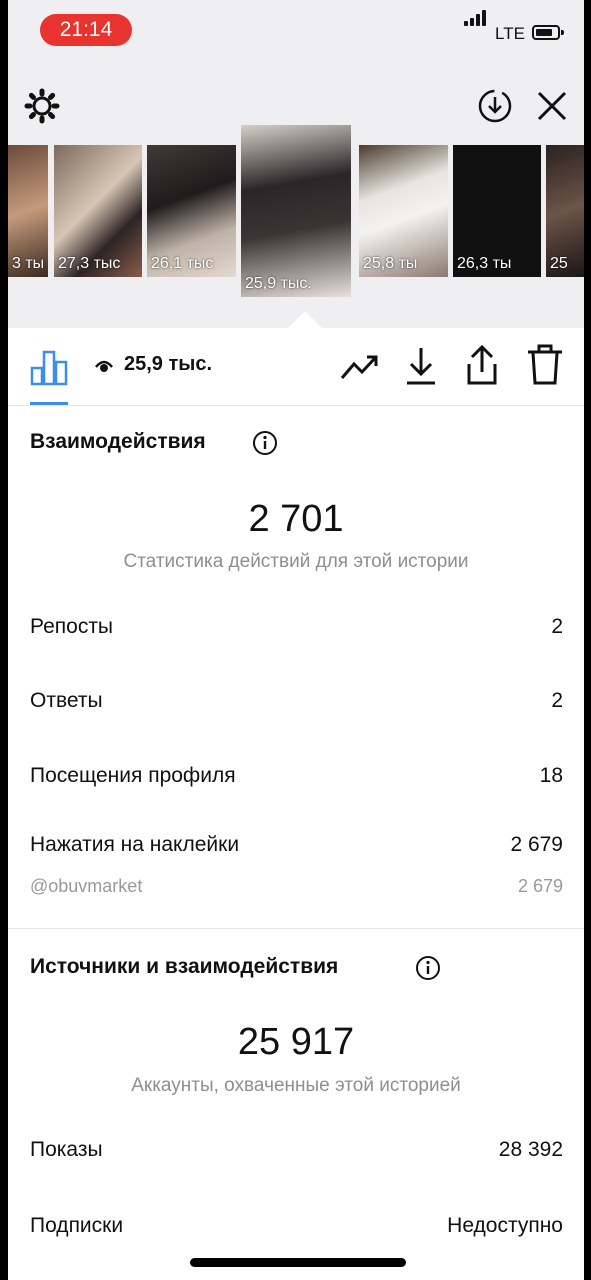 This screenshot has height=1280, width=591. What do you see at coordinates (28, 211) in the screenshot?
I see `story-thumbnail: 3 ты` at bounding box center [28, 211].